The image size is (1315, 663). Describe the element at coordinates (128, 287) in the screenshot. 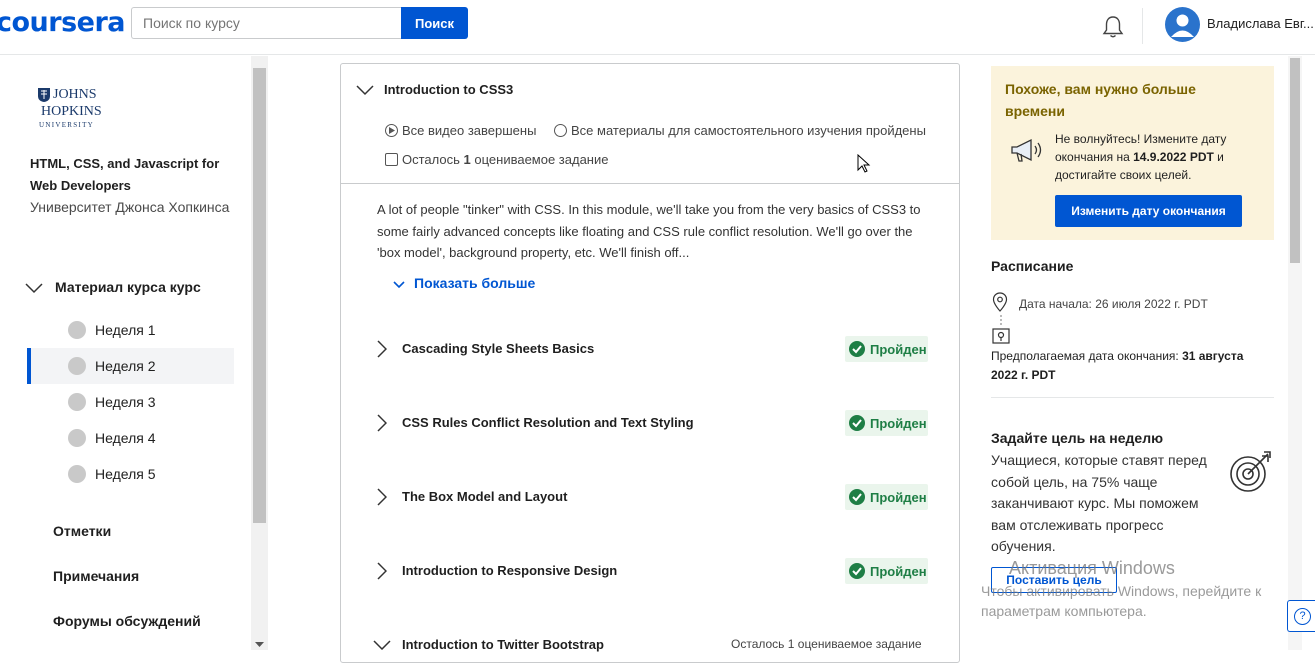

I see `course-material-label: Материал курса курс` at that location.